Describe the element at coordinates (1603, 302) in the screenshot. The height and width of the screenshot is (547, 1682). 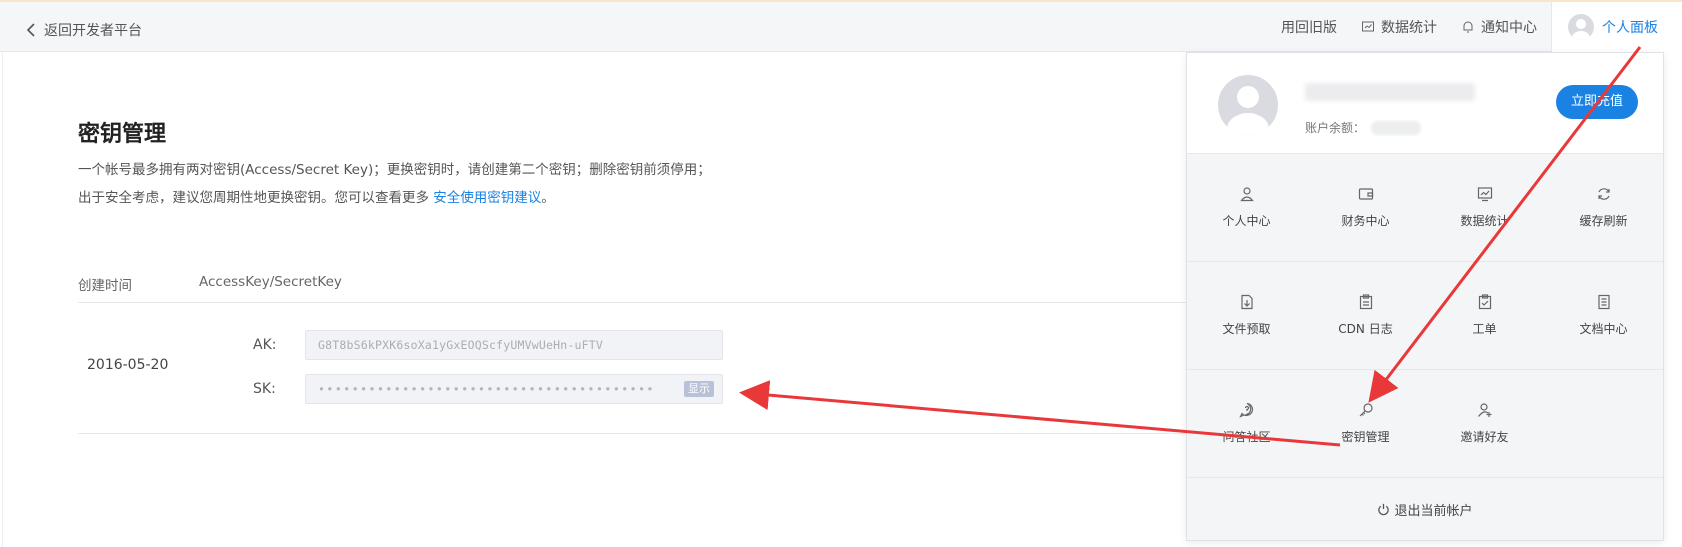
I see `document-icon` at that location.